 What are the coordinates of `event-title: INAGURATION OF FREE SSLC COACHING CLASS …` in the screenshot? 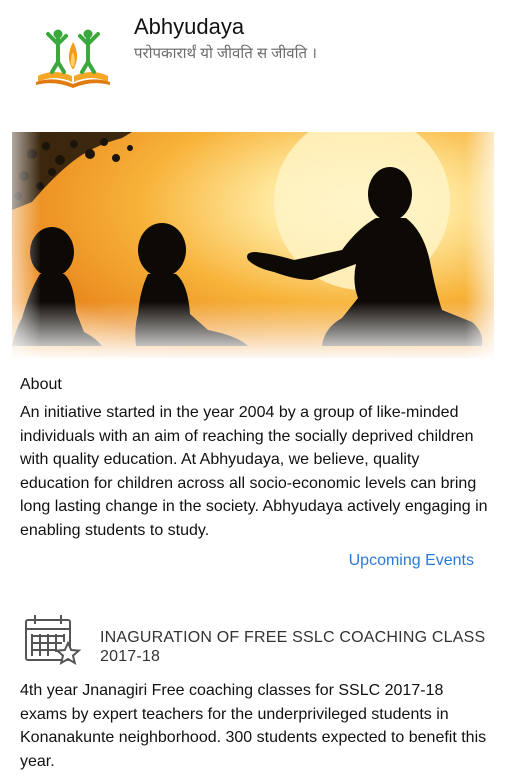 It's located at (295, 647).